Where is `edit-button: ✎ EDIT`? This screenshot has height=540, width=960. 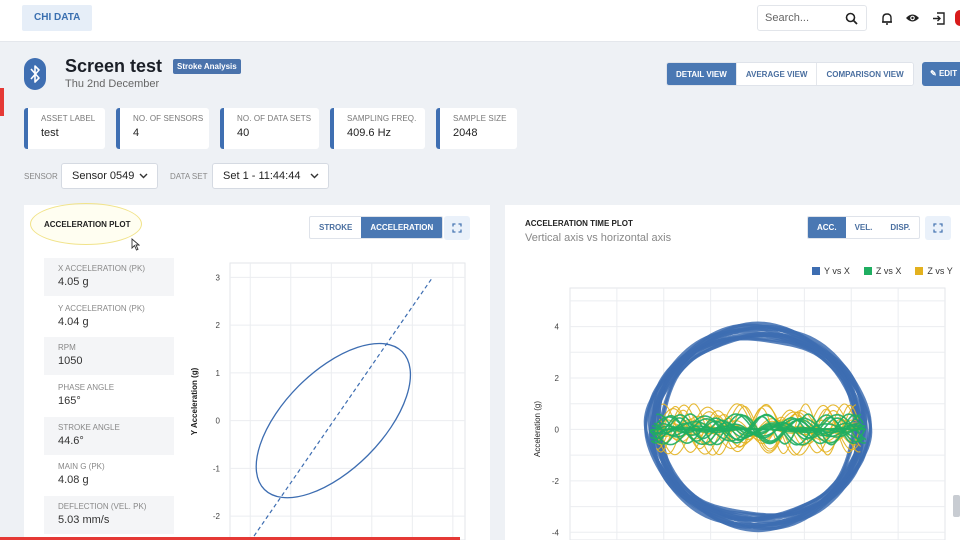
edit-button: ✎ EDIT is located at coordinates (941, 74).